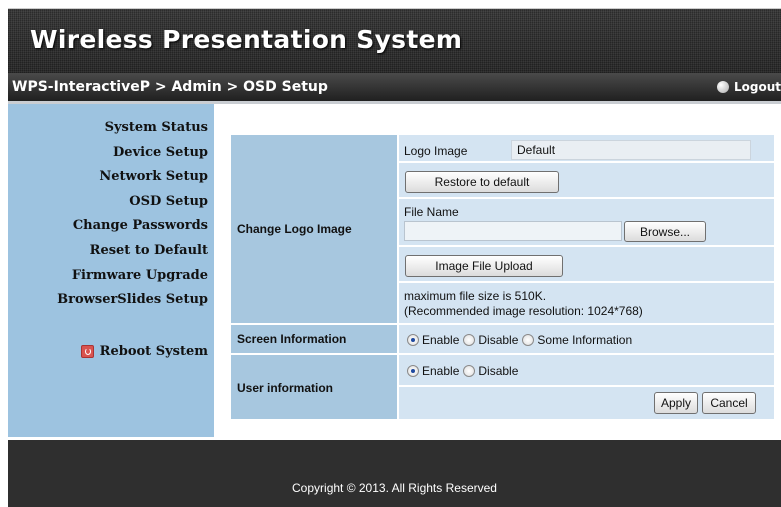 The width and height of the screenshot is (781, 507). Describe the element at coordinates (394, 488) in the screenshot. I see `copyright-text: Copyright © 2013. All Rights Reserved` at that location.